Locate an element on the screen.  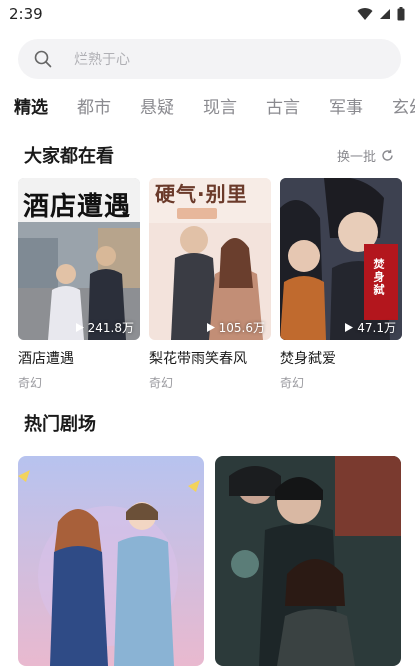
drama-title: 焚身弑爱 is located at coordinates (341, 358).